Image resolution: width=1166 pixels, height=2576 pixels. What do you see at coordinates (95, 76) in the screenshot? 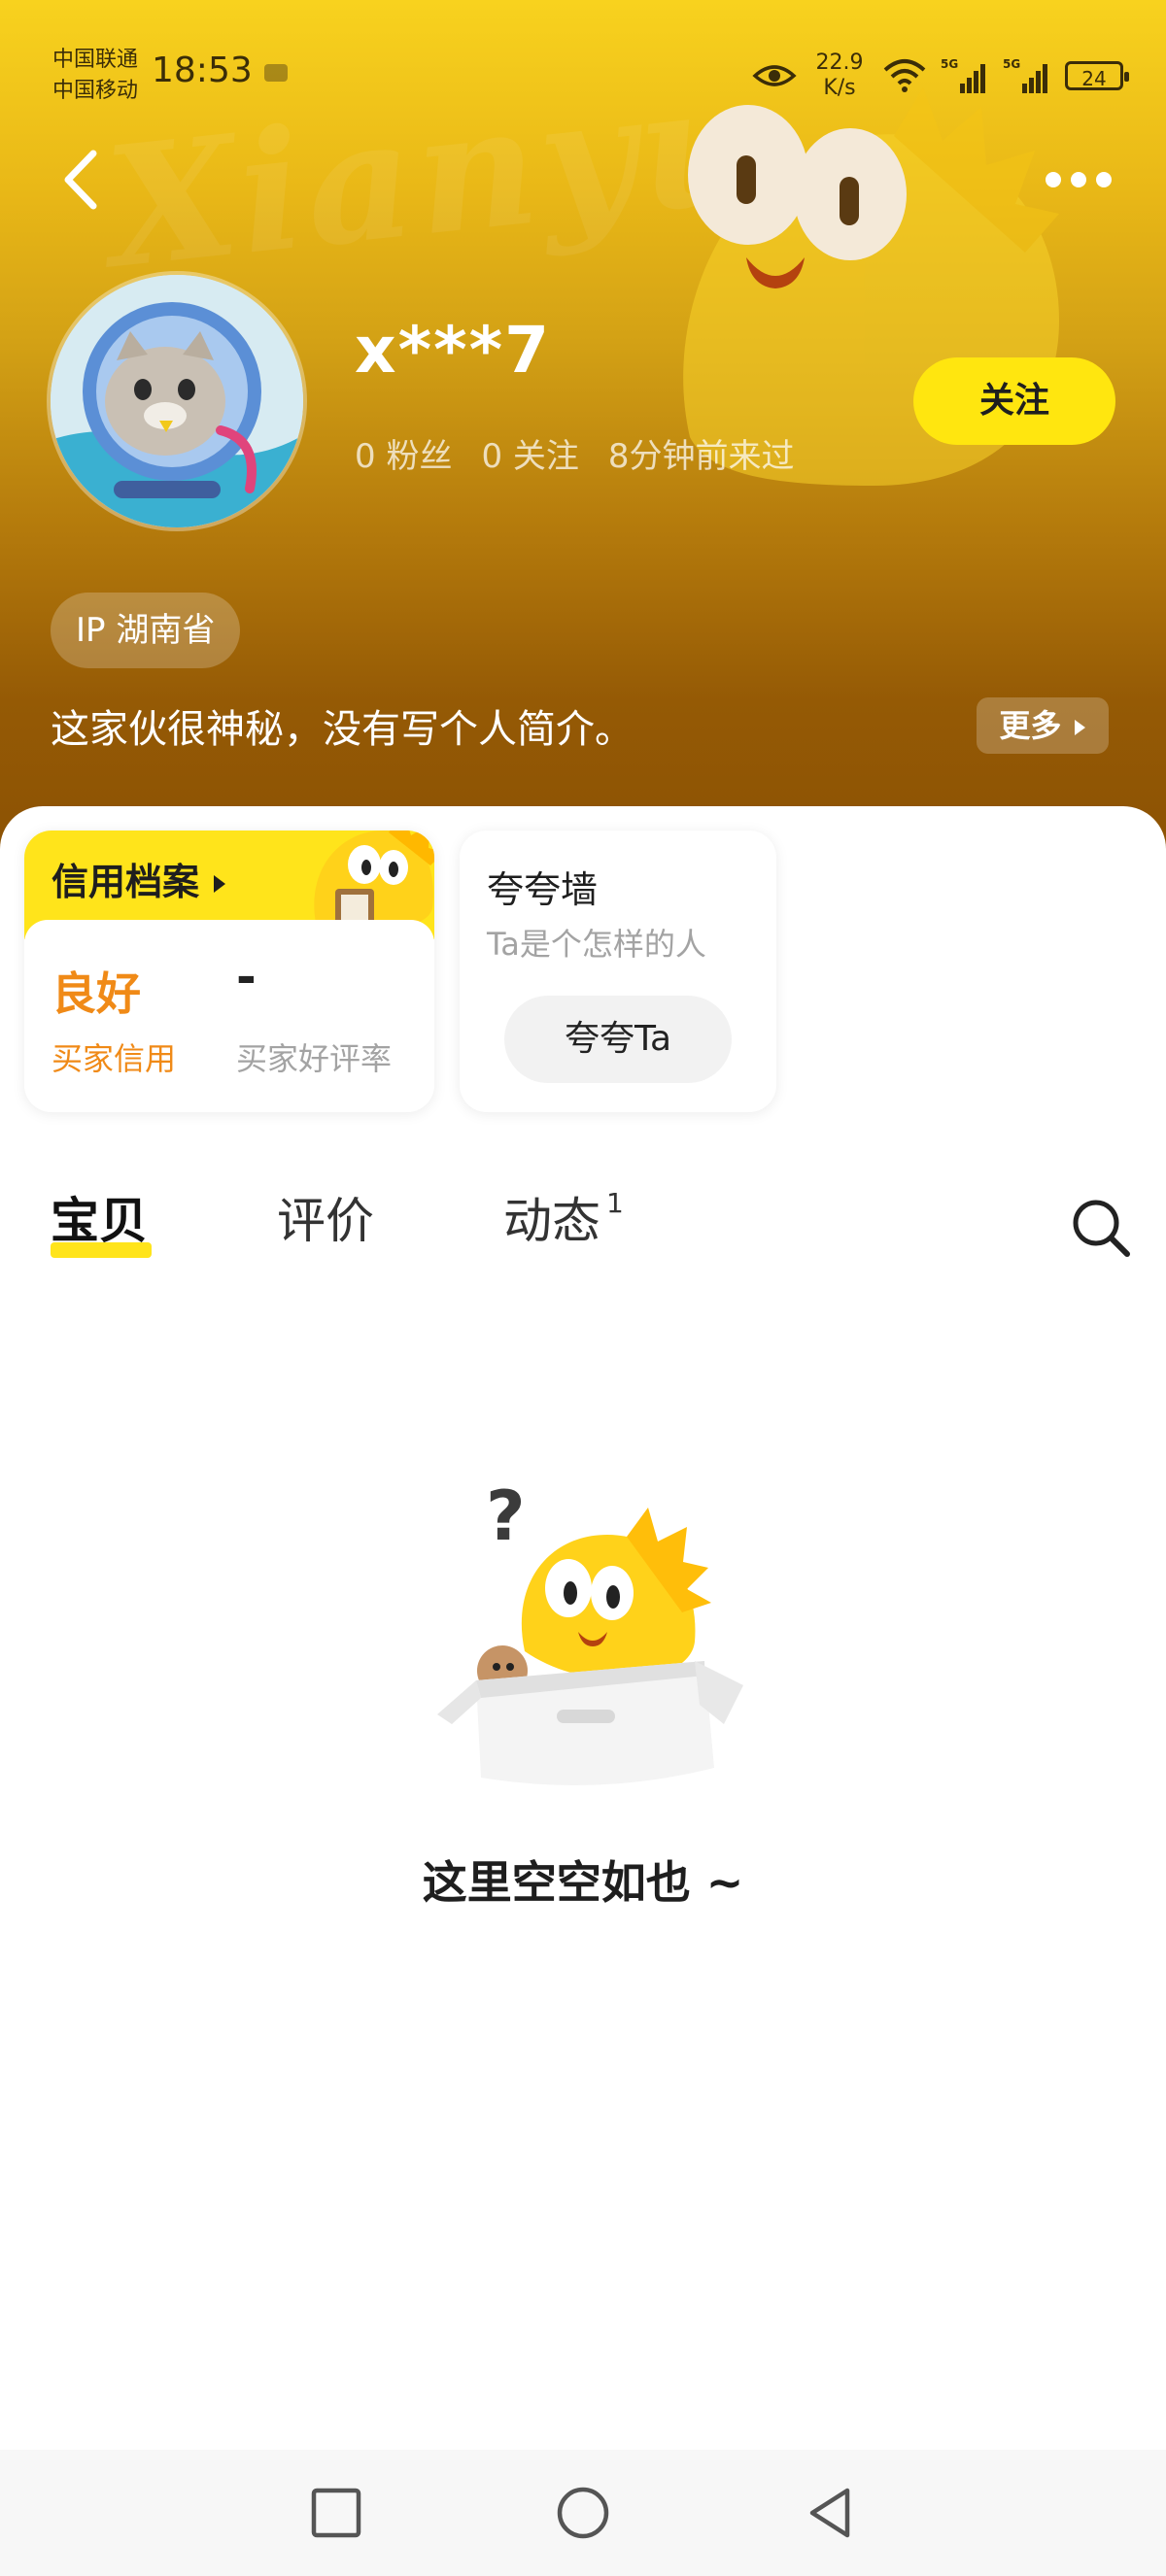
I see `carrier-info: 中国联通 中国移动` at bounding box center [95, 76].